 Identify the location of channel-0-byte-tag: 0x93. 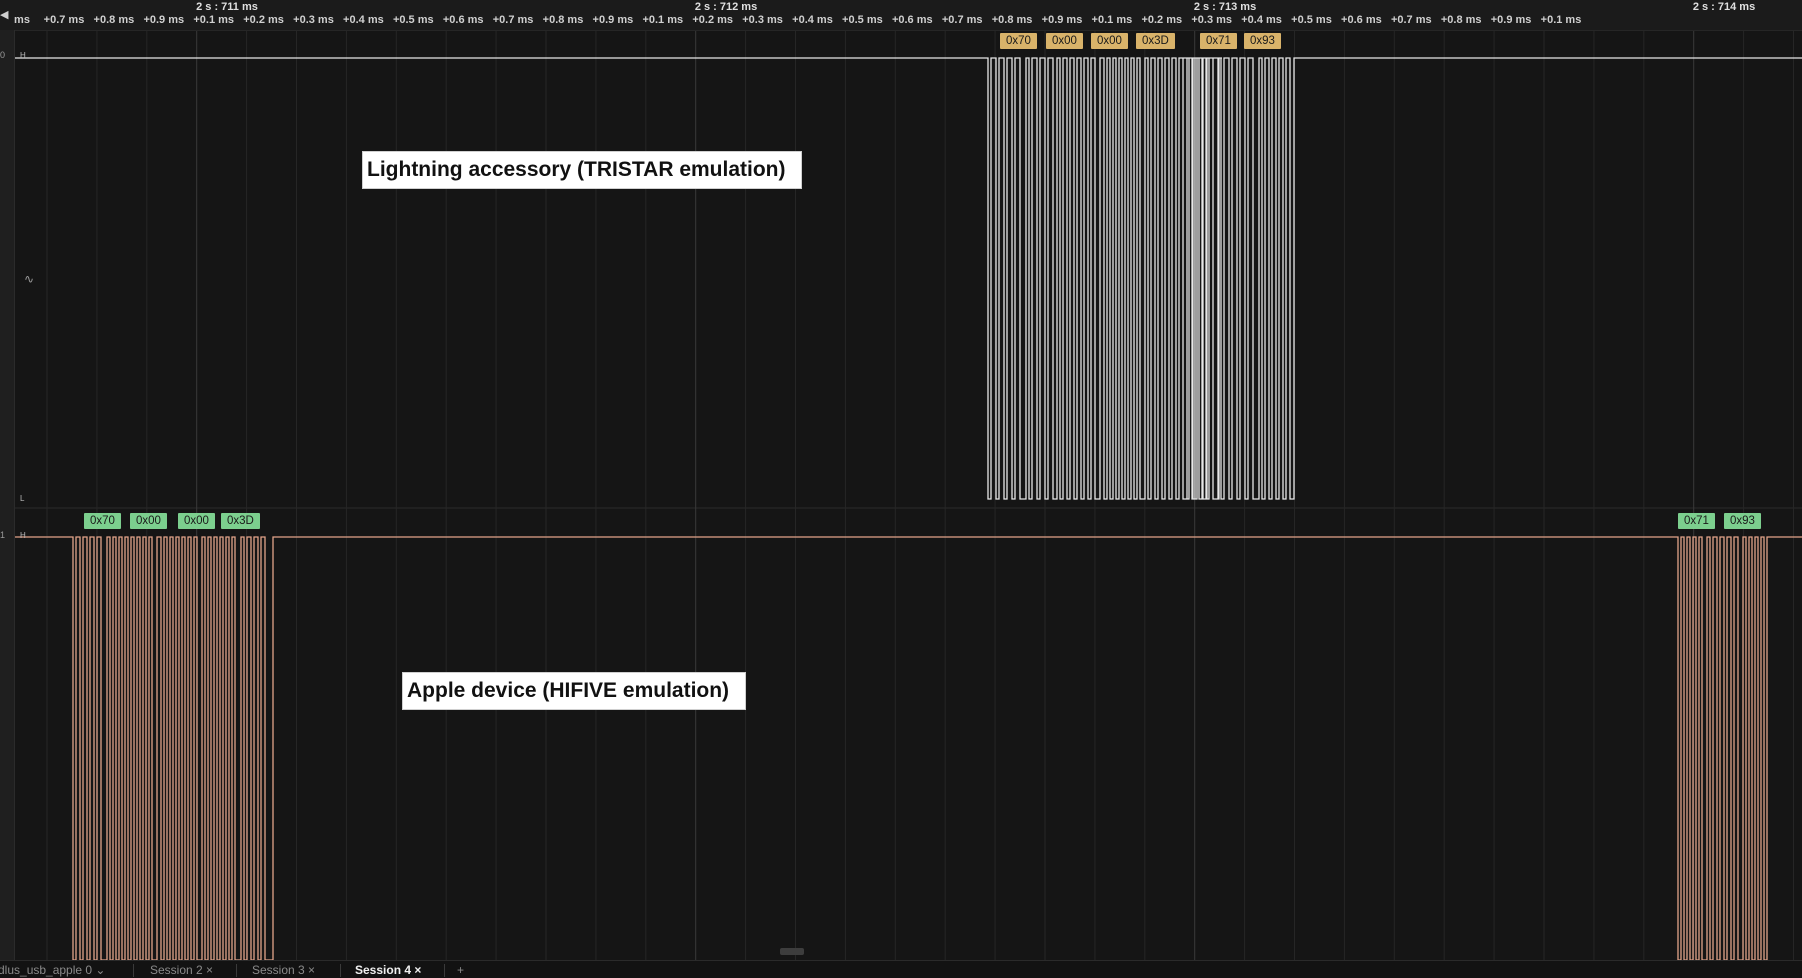
(1262, 41).